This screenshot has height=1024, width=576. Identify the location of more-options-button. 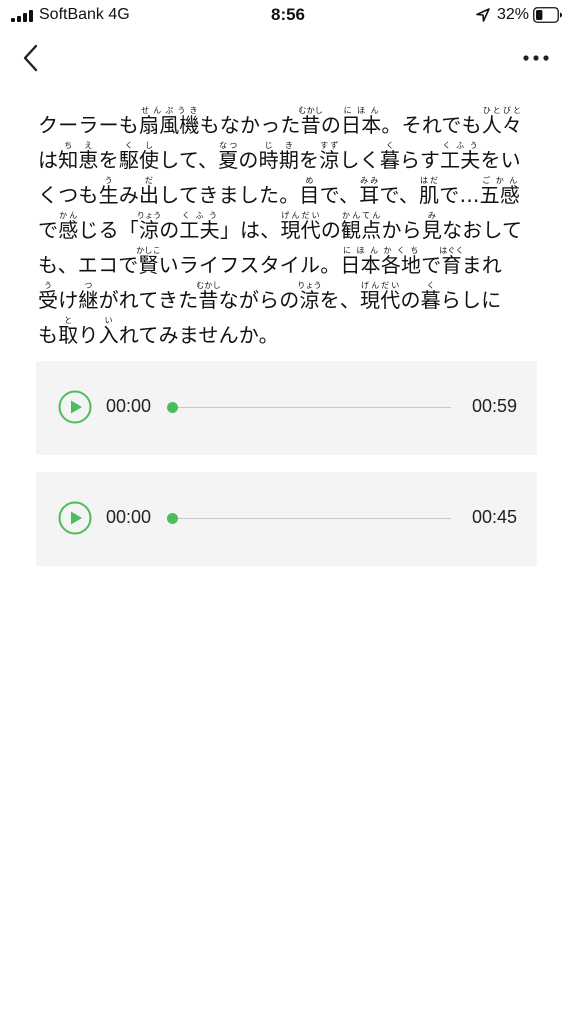
(536, 58).